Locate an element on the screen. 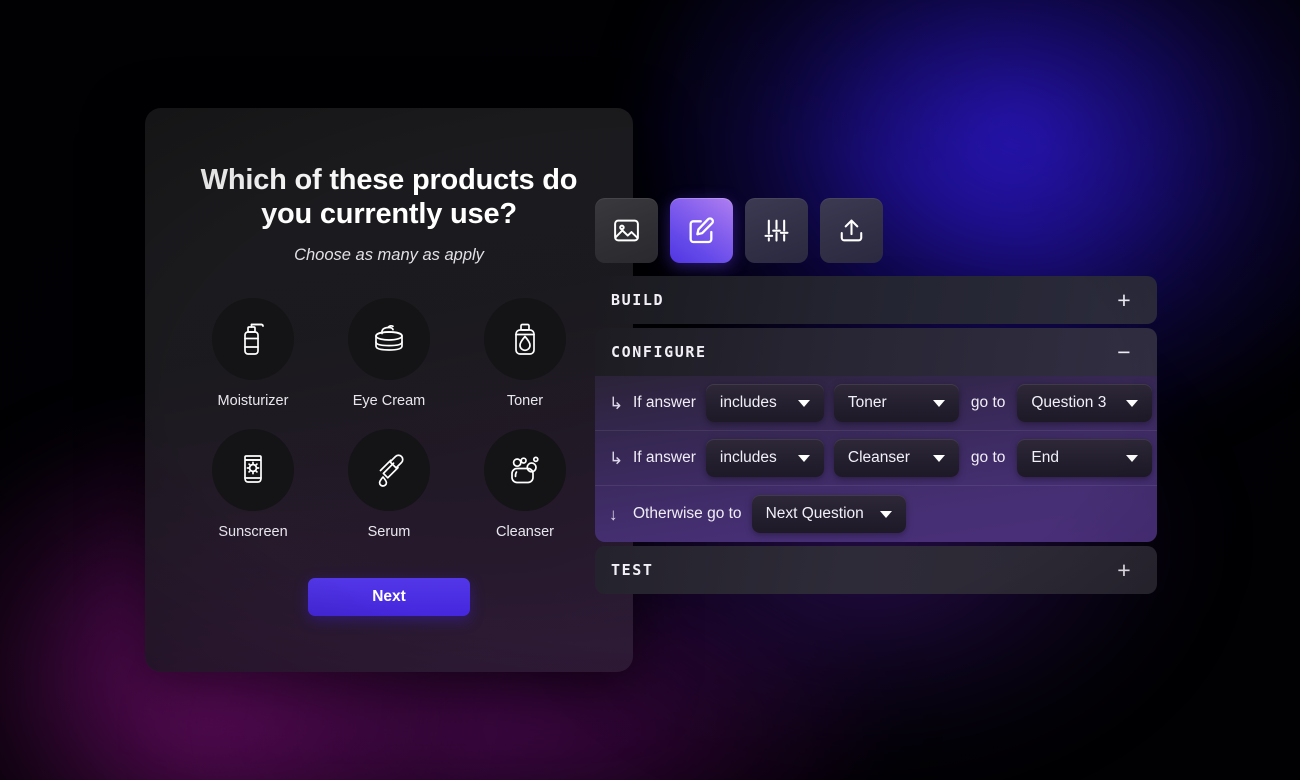 This screenshot has height=780, width=1300. adjust-button is located at coordinates (776, 230).